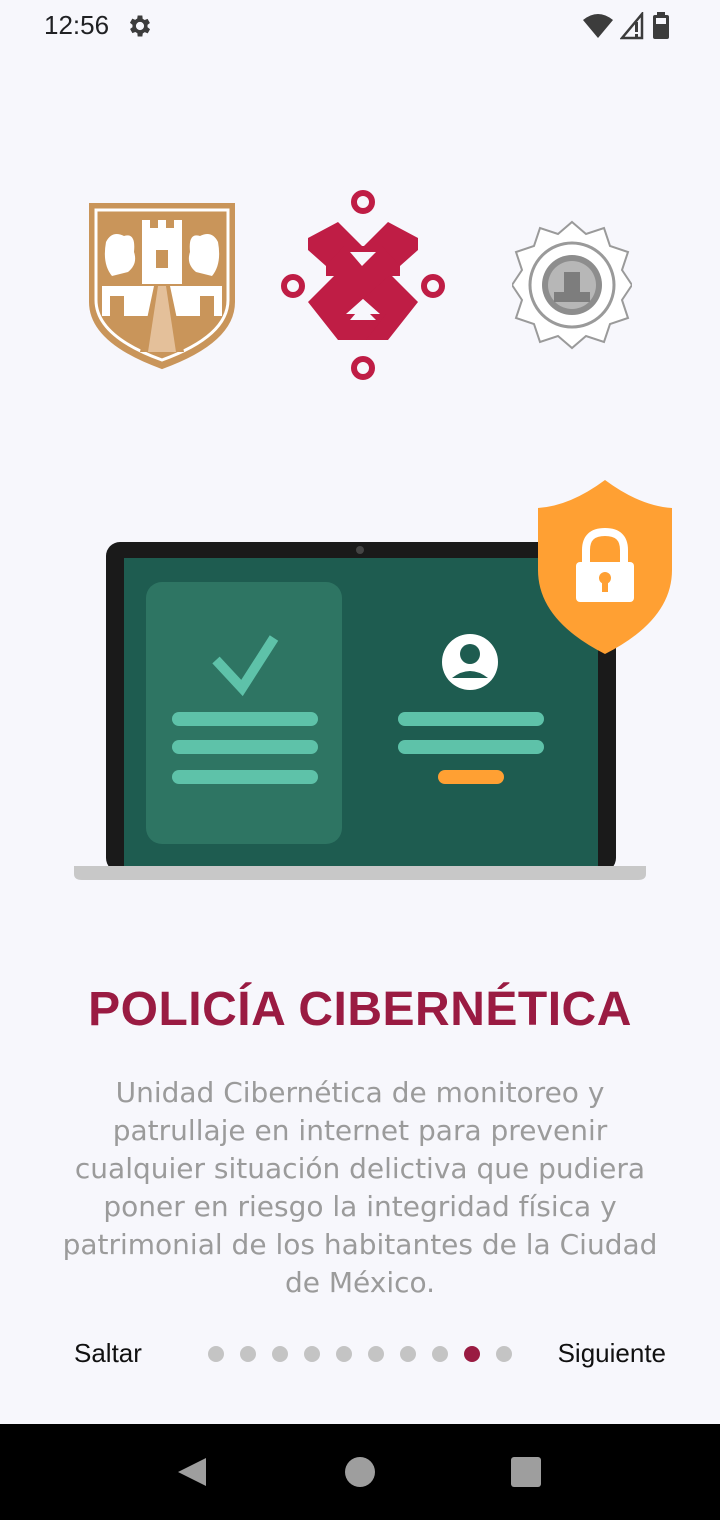 The width and height of the screenshot is (720, 1520). I want to click on page-indicator, so click(360, 1354).